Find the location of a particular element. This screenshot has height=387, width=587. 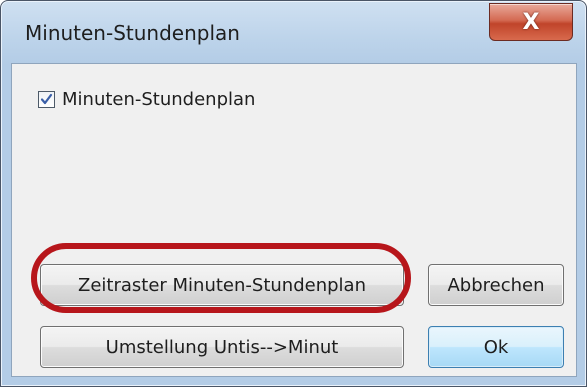

zeitraster-button: Zeitraster Minuten-Stundenplan is located at coordinates (222, 285).